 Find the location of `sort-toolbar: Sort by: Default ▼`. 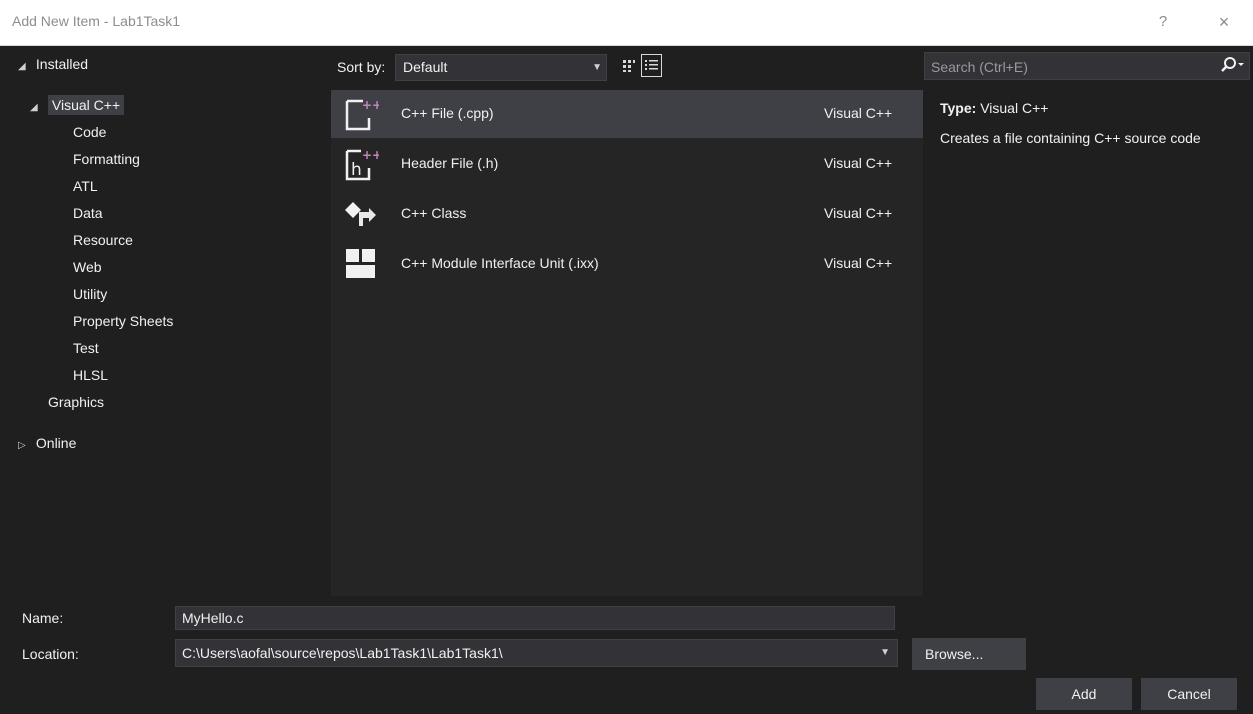

sort-toolbar: Sort by: Default ▼ is located at coordinates (627, 68).